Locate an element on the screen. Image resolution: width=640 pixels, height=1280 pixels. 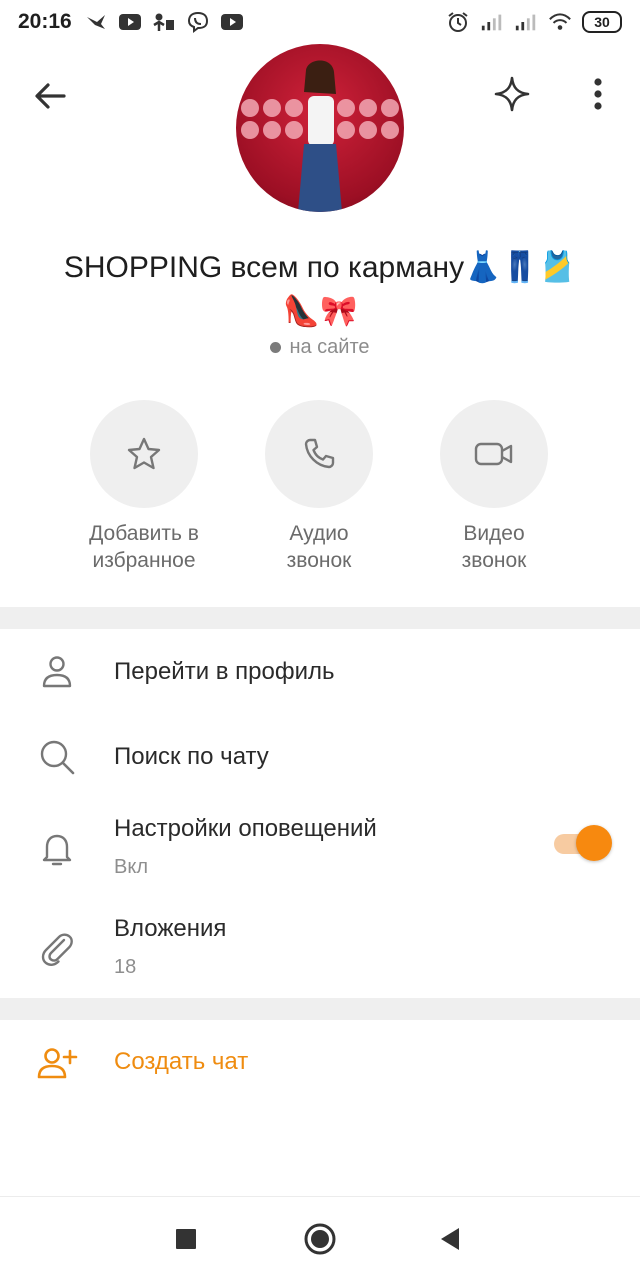
bird-icon is located at coordinates (96, 22).